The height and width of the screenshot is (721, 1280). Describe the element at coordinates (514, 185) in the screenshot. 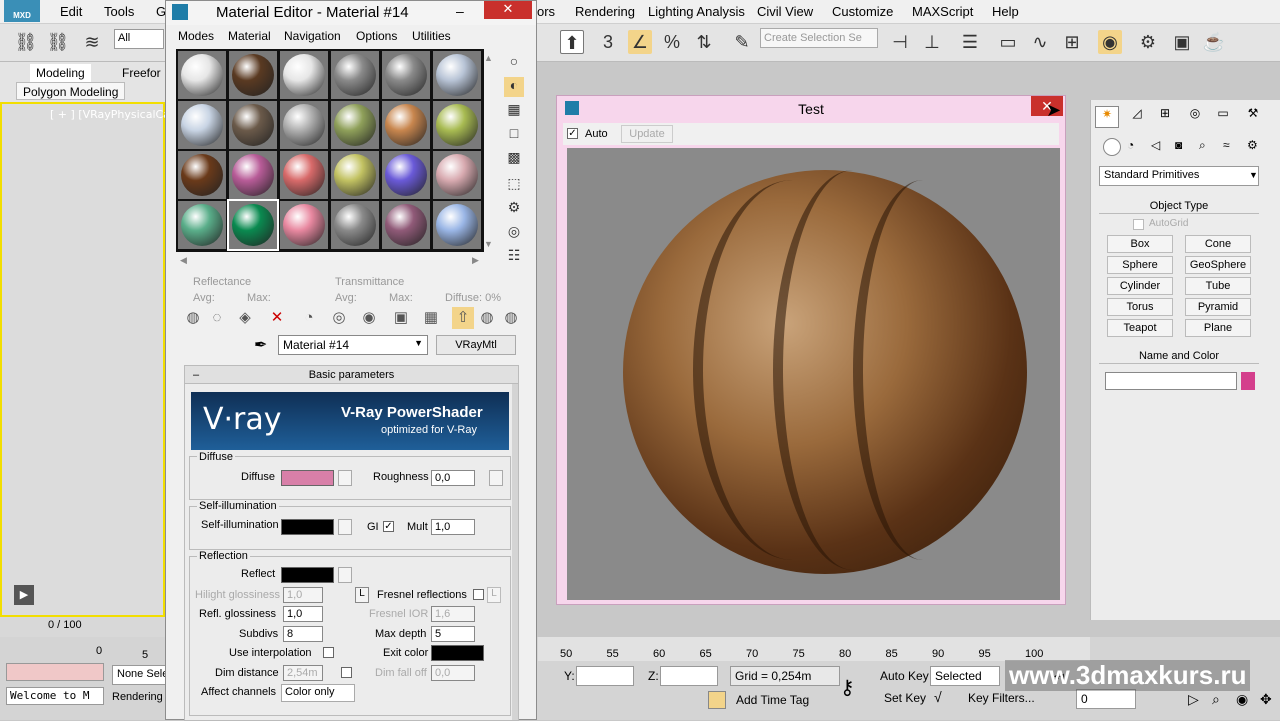

I see `make-preview-icon: ⬚` at that location.